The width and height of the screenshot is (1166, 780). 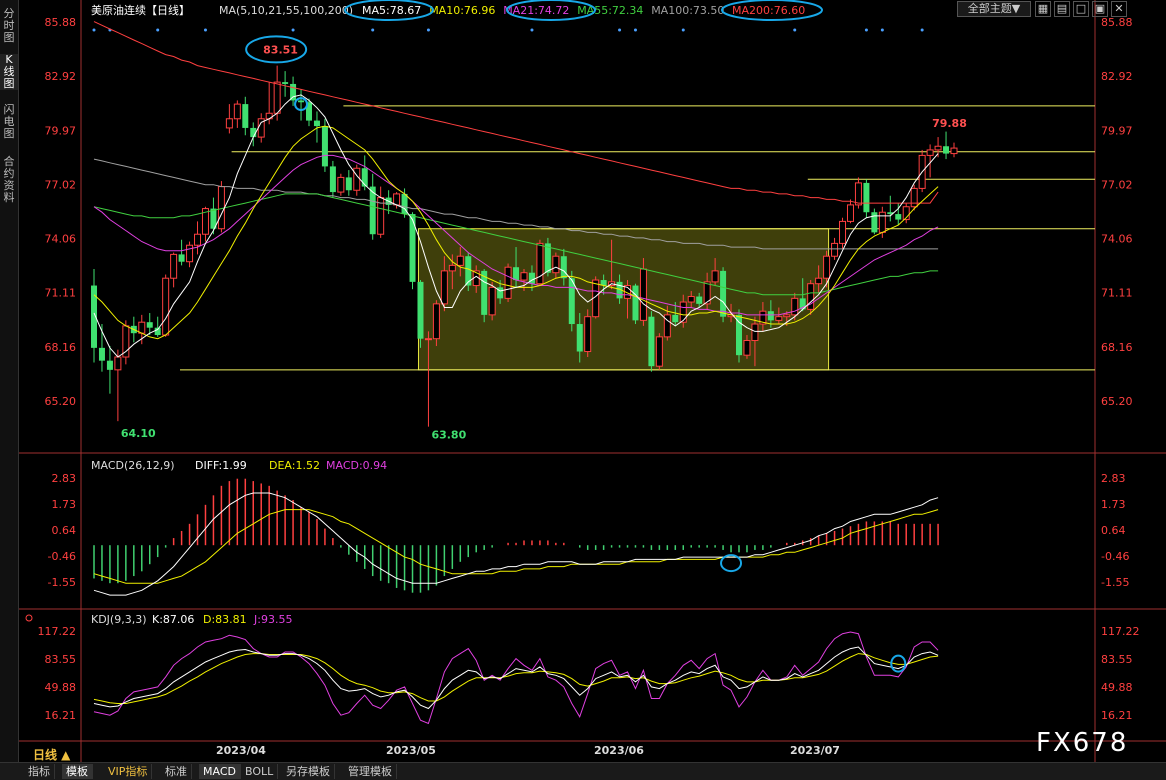 What do you see at coordinates (1117, 293) in the screenshot?
I see `y-tick-right: 71.11` at bounding box center [1117, 293].